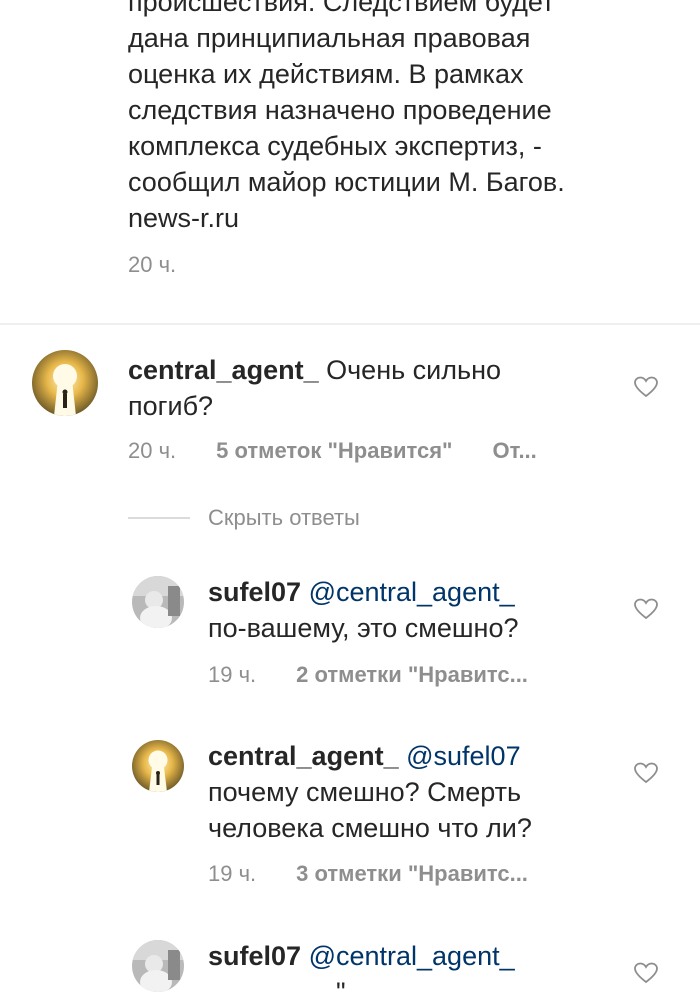  Describe the element at coordinates (171, 406) in the screenshot. I see `comment-text-line2: погиб?` at that location.